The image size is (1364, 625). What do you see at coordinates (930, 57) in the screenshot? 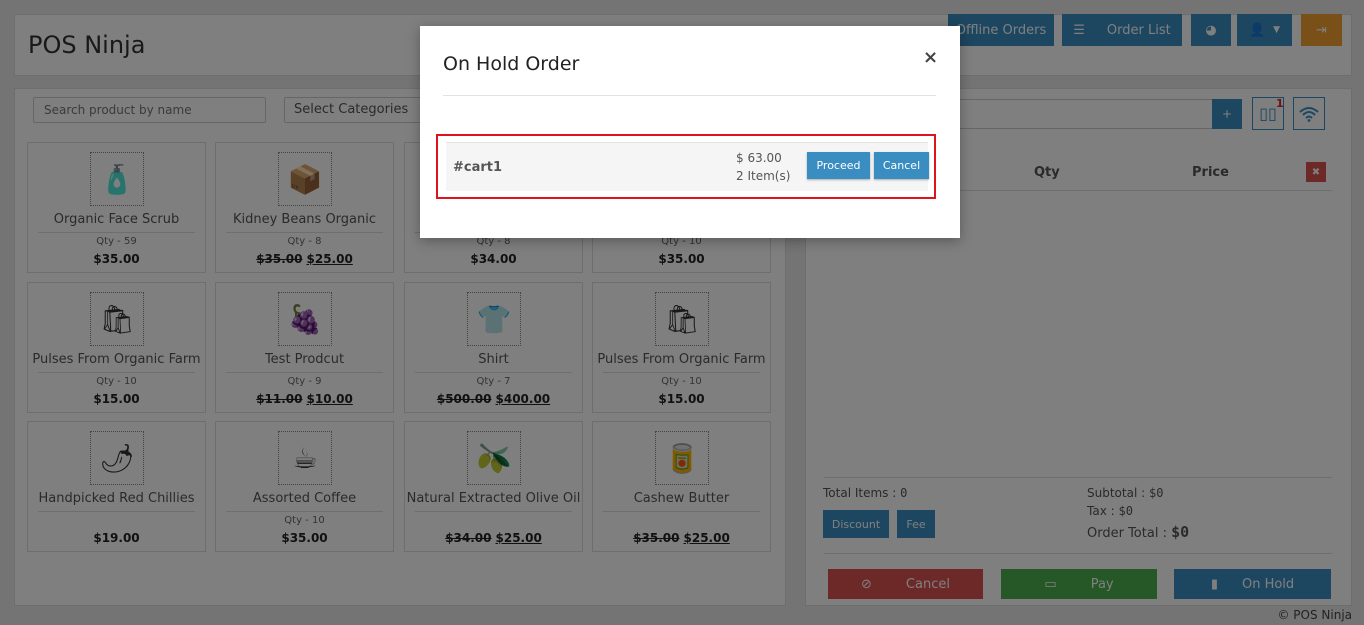
I see `modal-close-button: ×` at bounding box center [930, 57].